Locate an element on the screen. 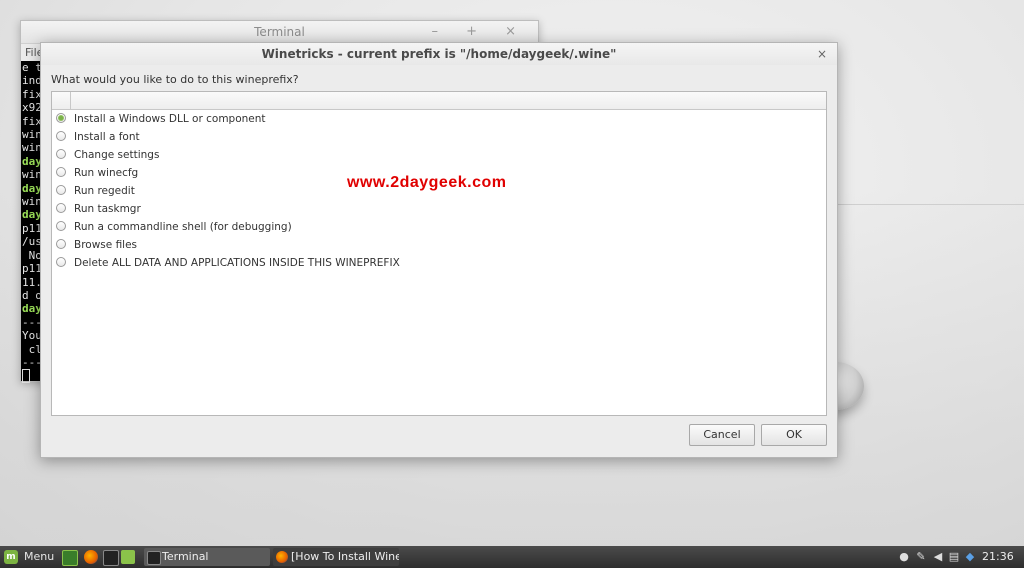  option-label: Run winecfg is located at coordinates (106, 173).